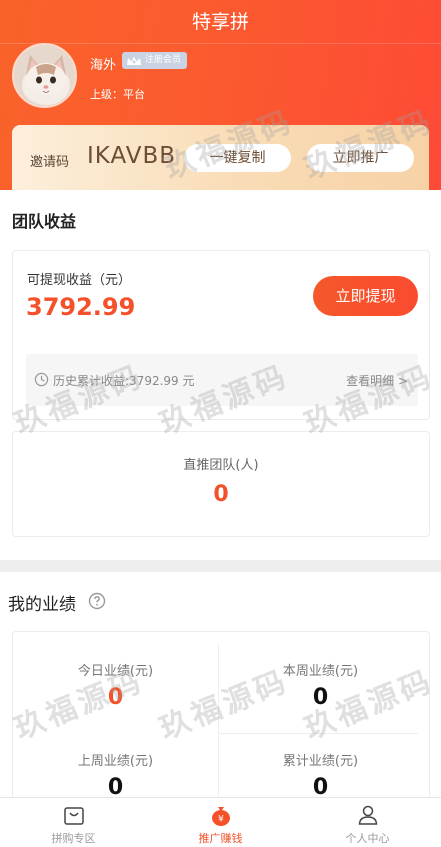  I want to click on tab-label: 个人中心, so click(367, 838).